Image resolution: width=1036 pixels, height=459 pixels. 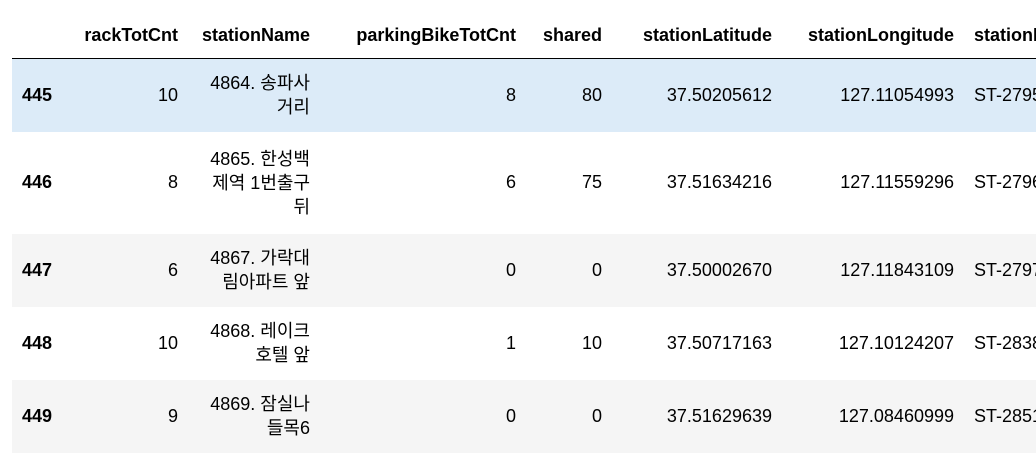 I want to click on cell-stationLongitude: 127.08460999, so click(x=896, y=415).